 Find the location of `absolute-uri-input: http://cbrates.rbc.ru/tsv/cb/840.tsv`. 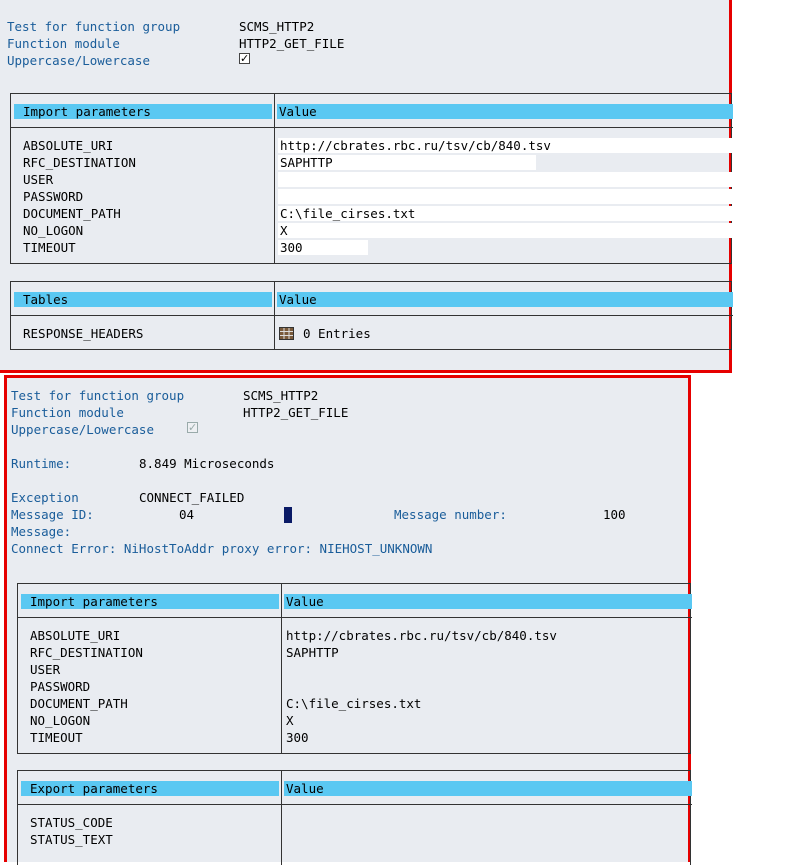

absolute-uri-input: http://cbrates.rbc.ru/tsv/cb/840.tsv is located at coordinates (505, 145).